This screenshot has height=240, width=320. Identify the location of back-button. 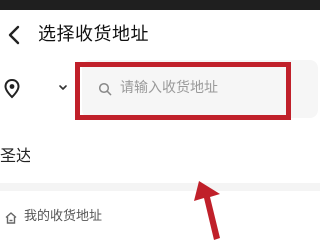
(15, 35).